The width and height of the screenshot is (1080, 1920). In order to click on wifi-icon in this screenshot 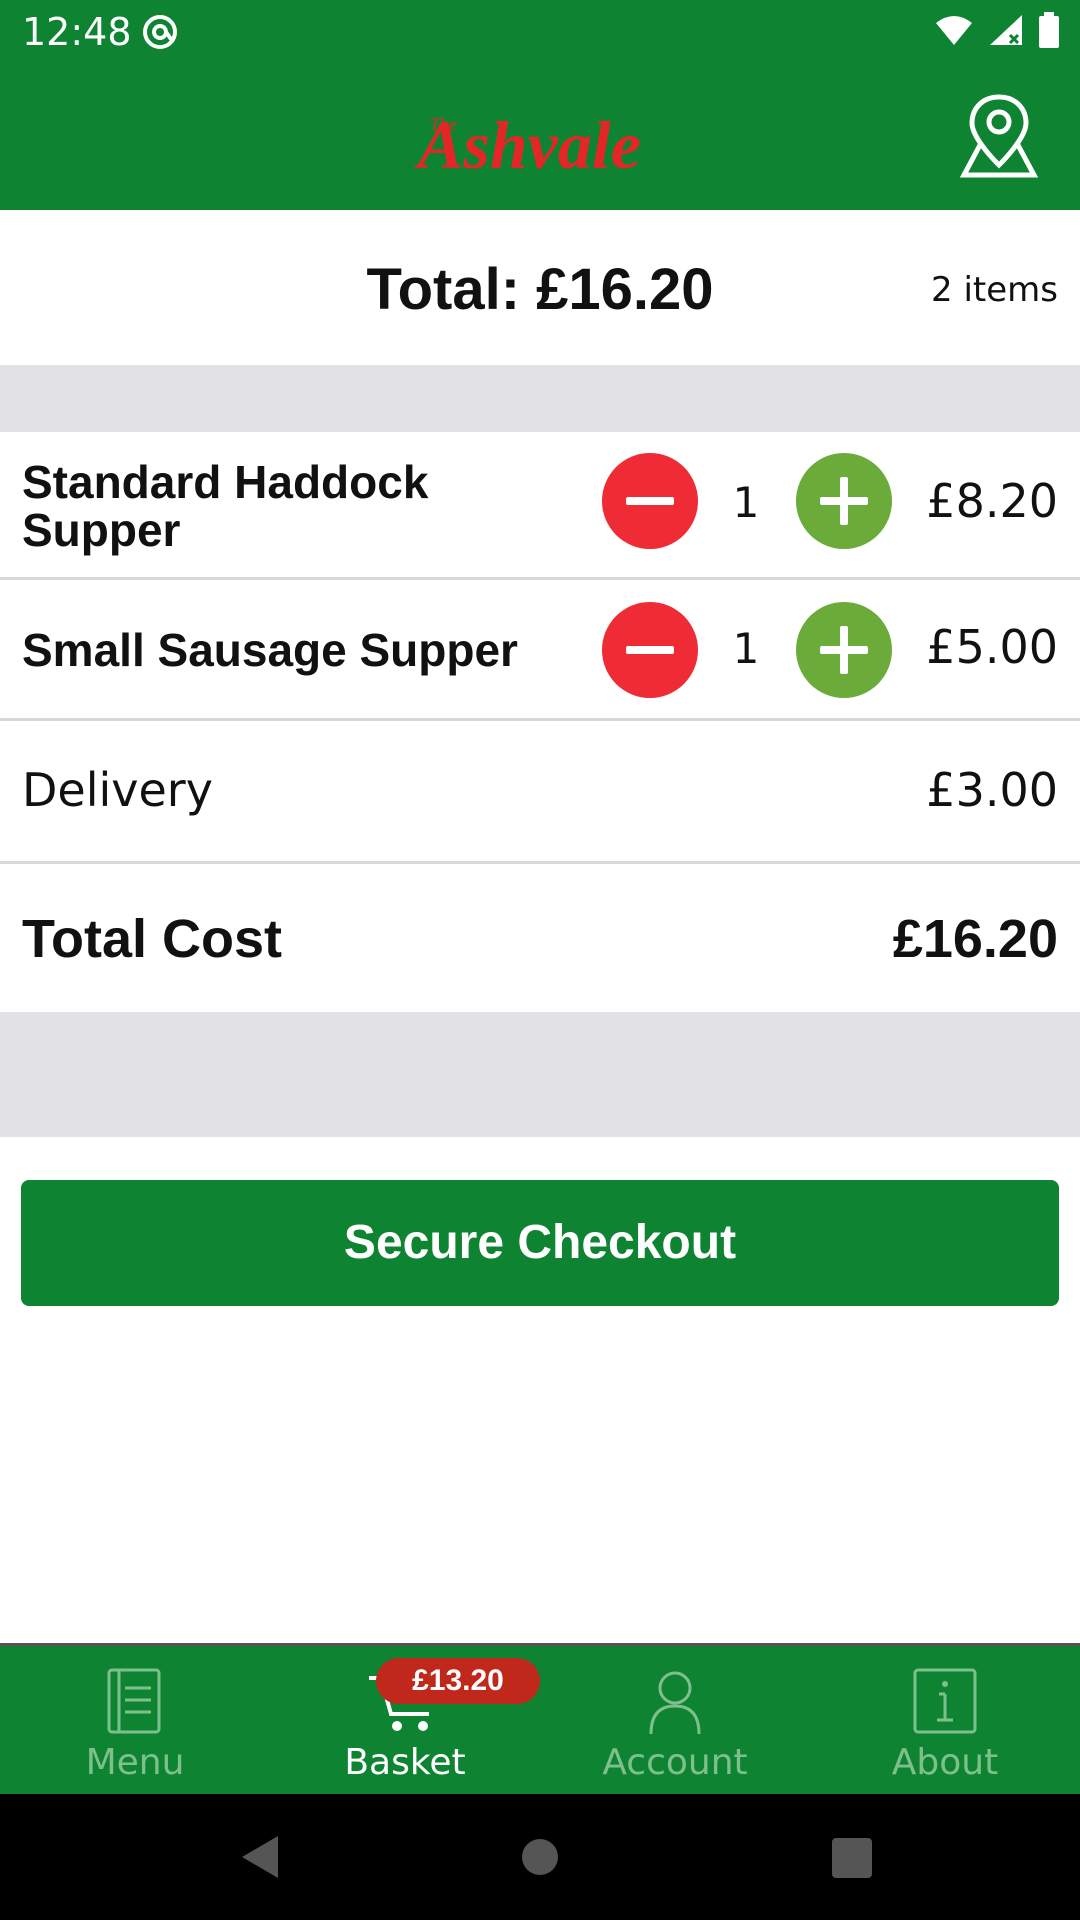, I will do `click(954, 30)`.